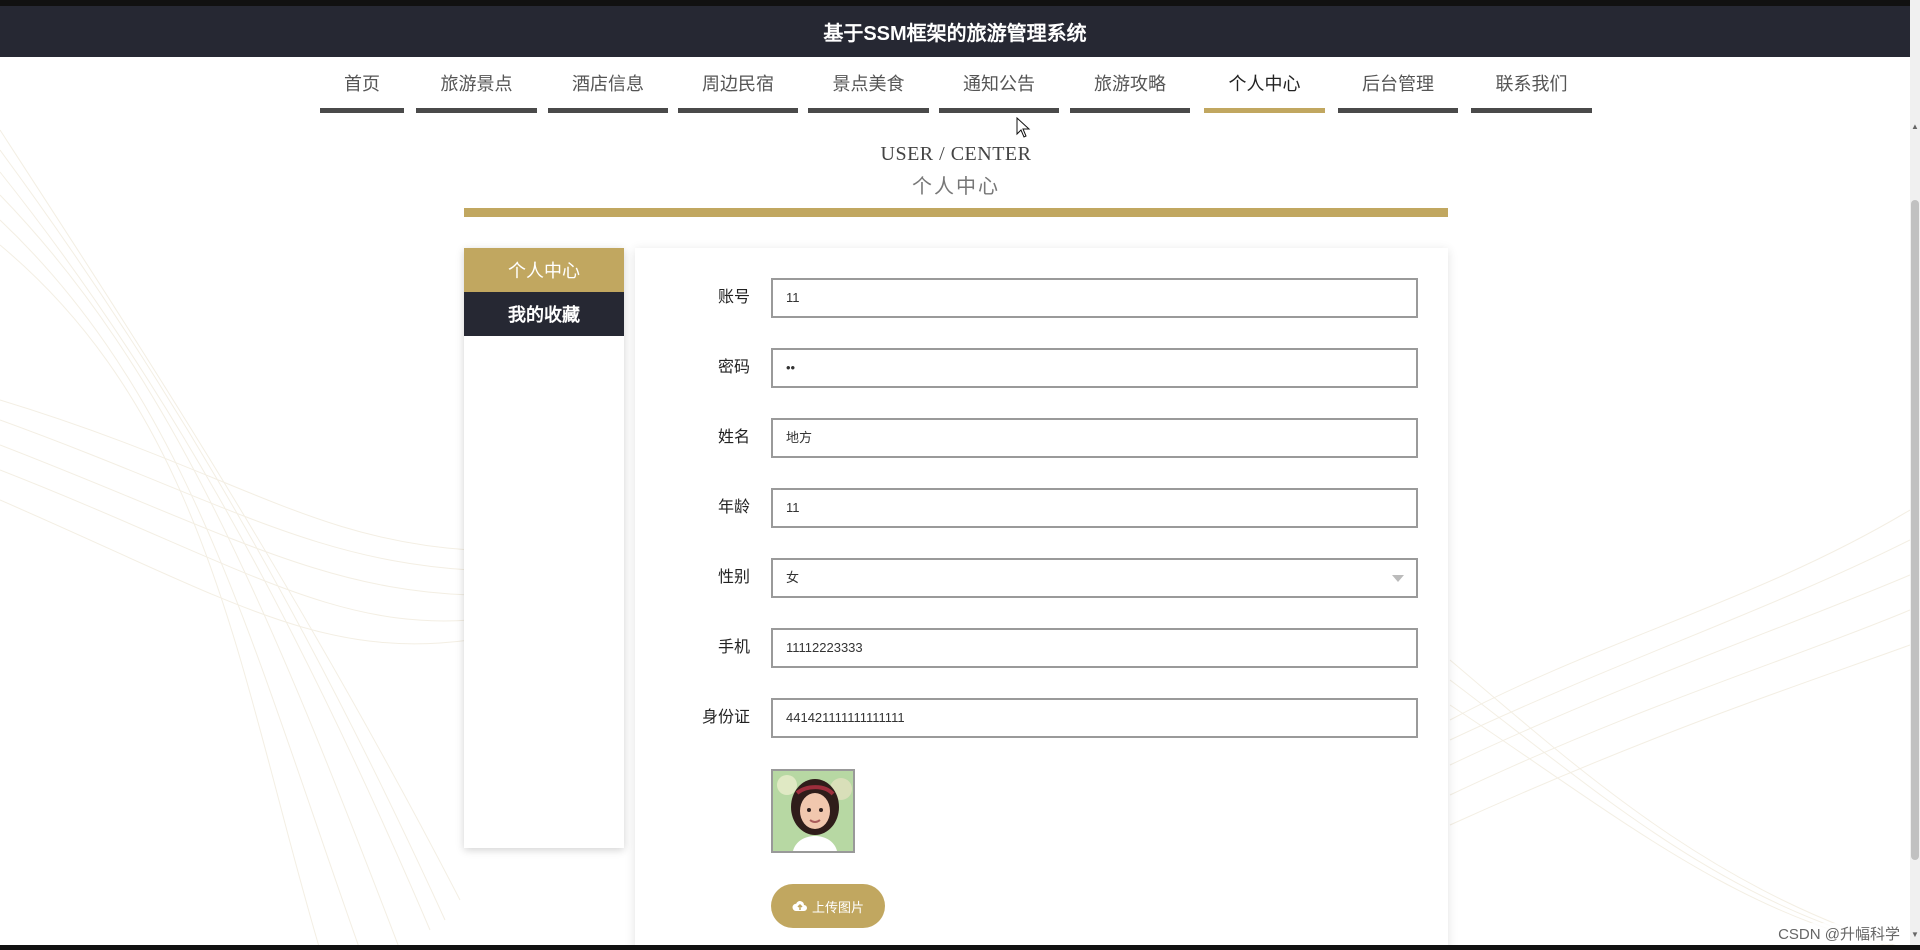  I want to click on nav-home: 首页, so click(362, 85).